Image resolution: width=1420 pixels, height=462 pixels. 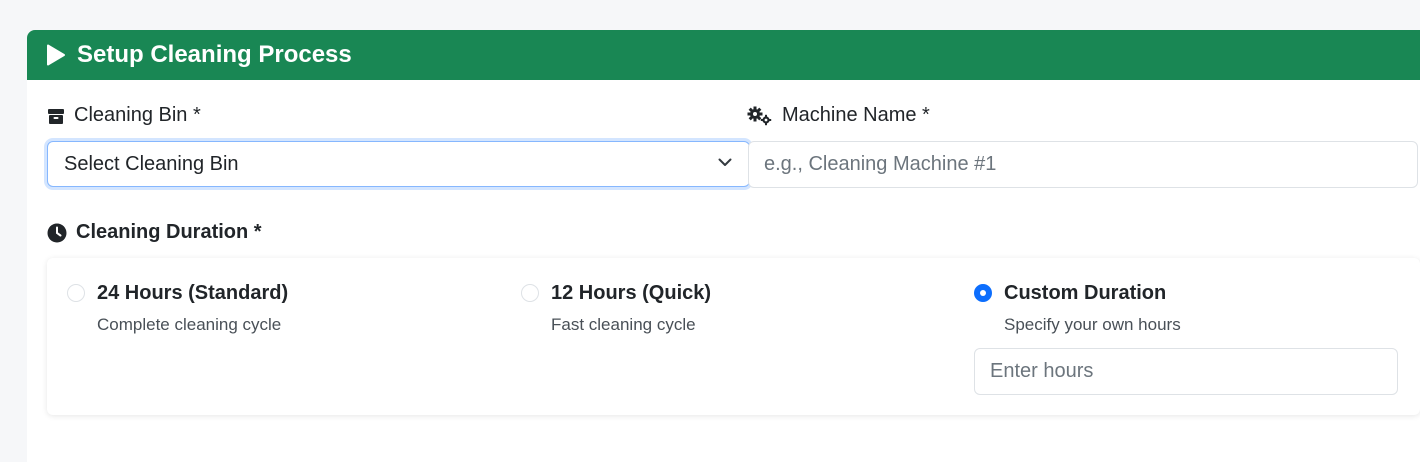 What do you see at coordinates (530, 293) in the screenshot?
I see `radio-12-hours` at bounding box center [530, 293].